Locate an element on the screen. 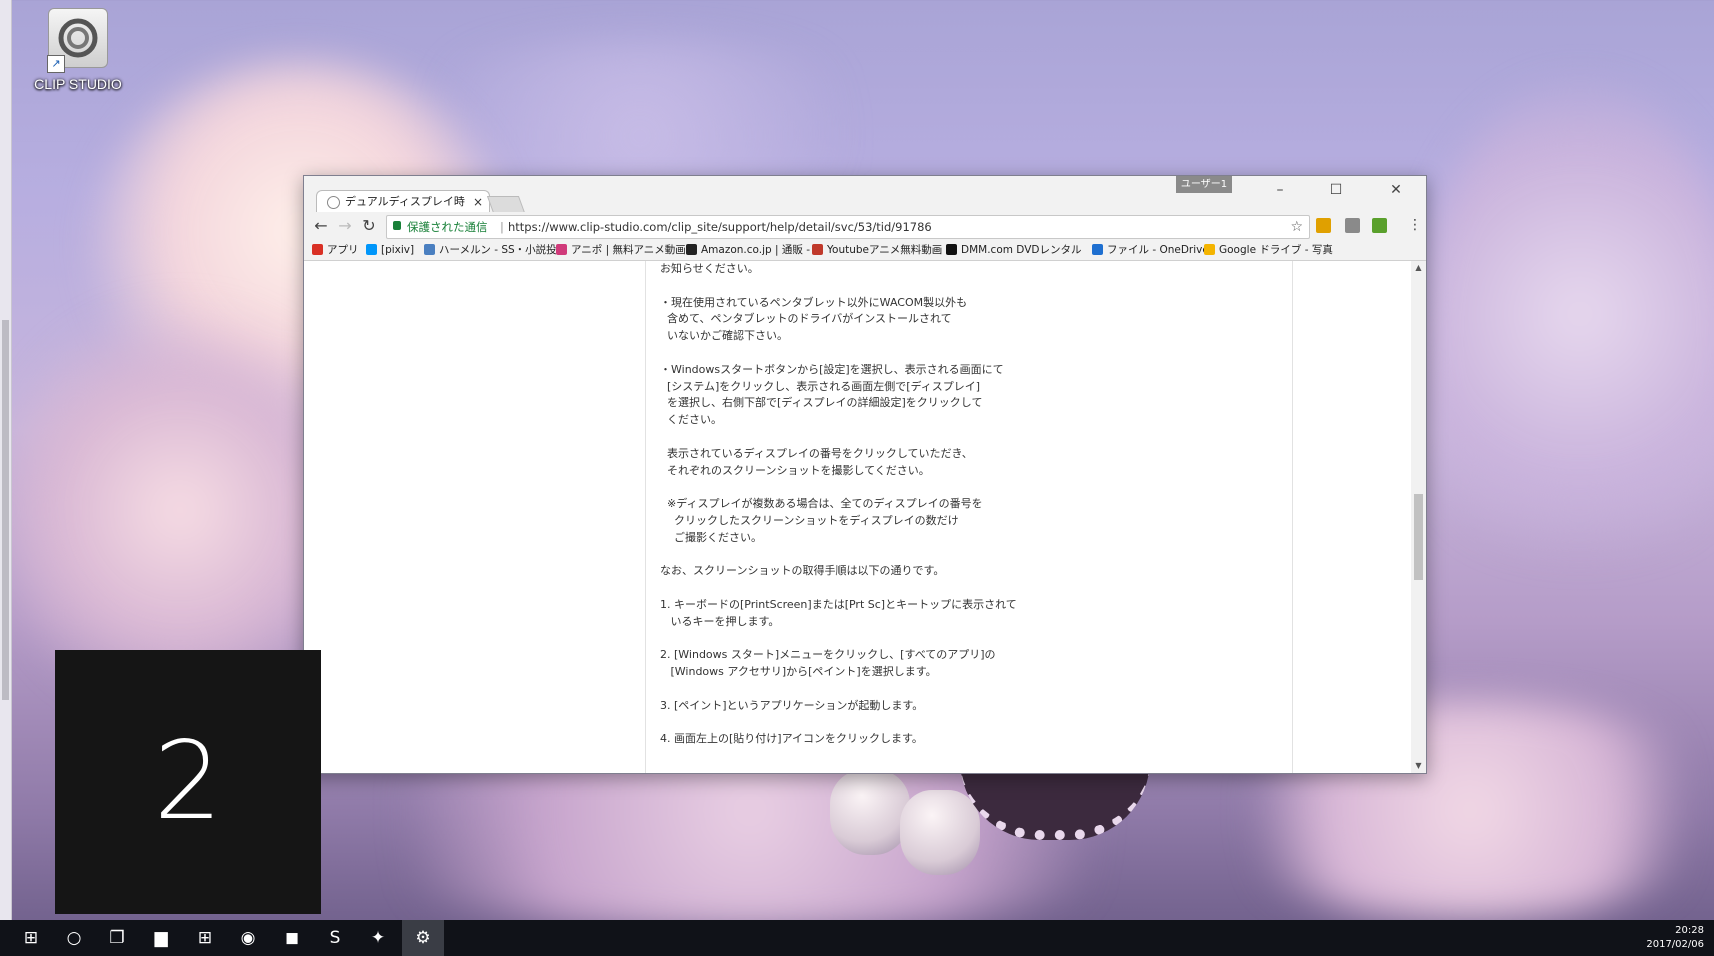 Image resolution: width=1714 pixels, height=956 pixels. wallpaper-boot is located at coordinates (870, 812).